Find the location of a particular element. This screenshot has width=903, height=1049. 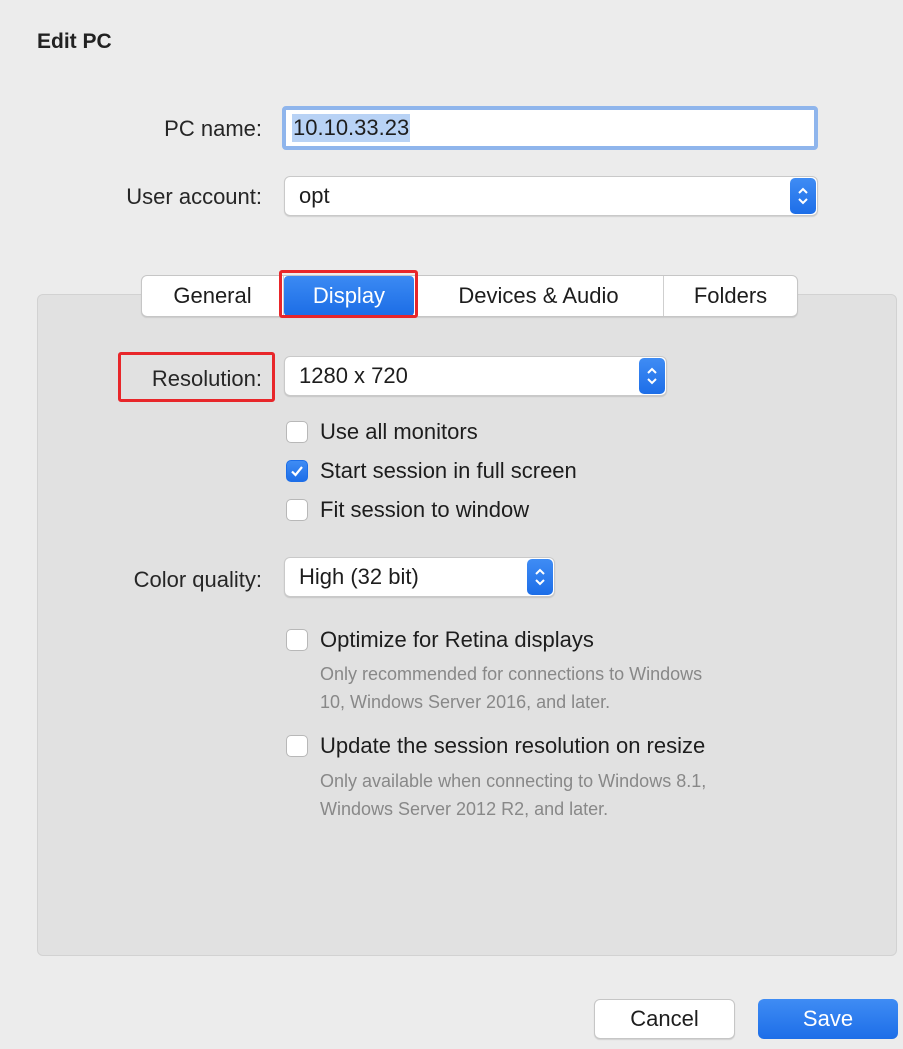

dialog-title: Edit PC is located at coordinates (74, 41).